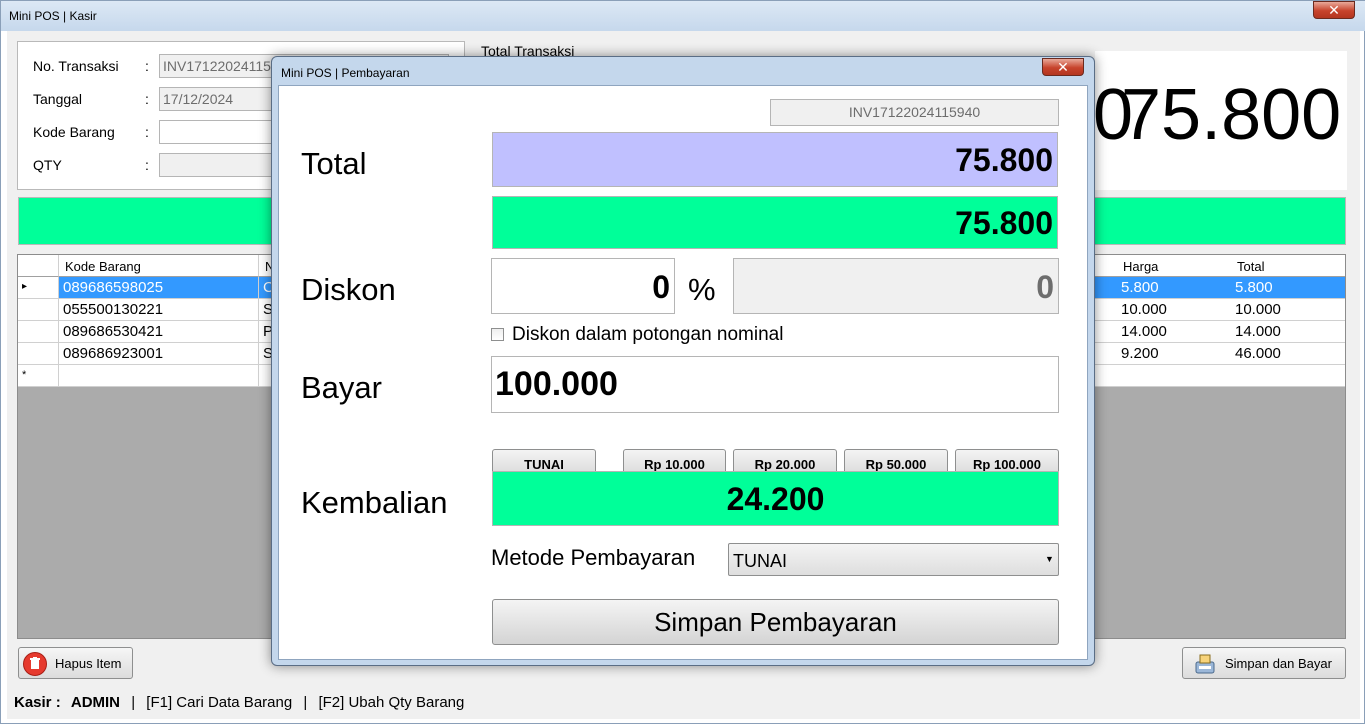  What do you see at coordinates (37, 702) in the screenshot?
I see `kasir-label: Kasir :` at bounding box center [37, 702].